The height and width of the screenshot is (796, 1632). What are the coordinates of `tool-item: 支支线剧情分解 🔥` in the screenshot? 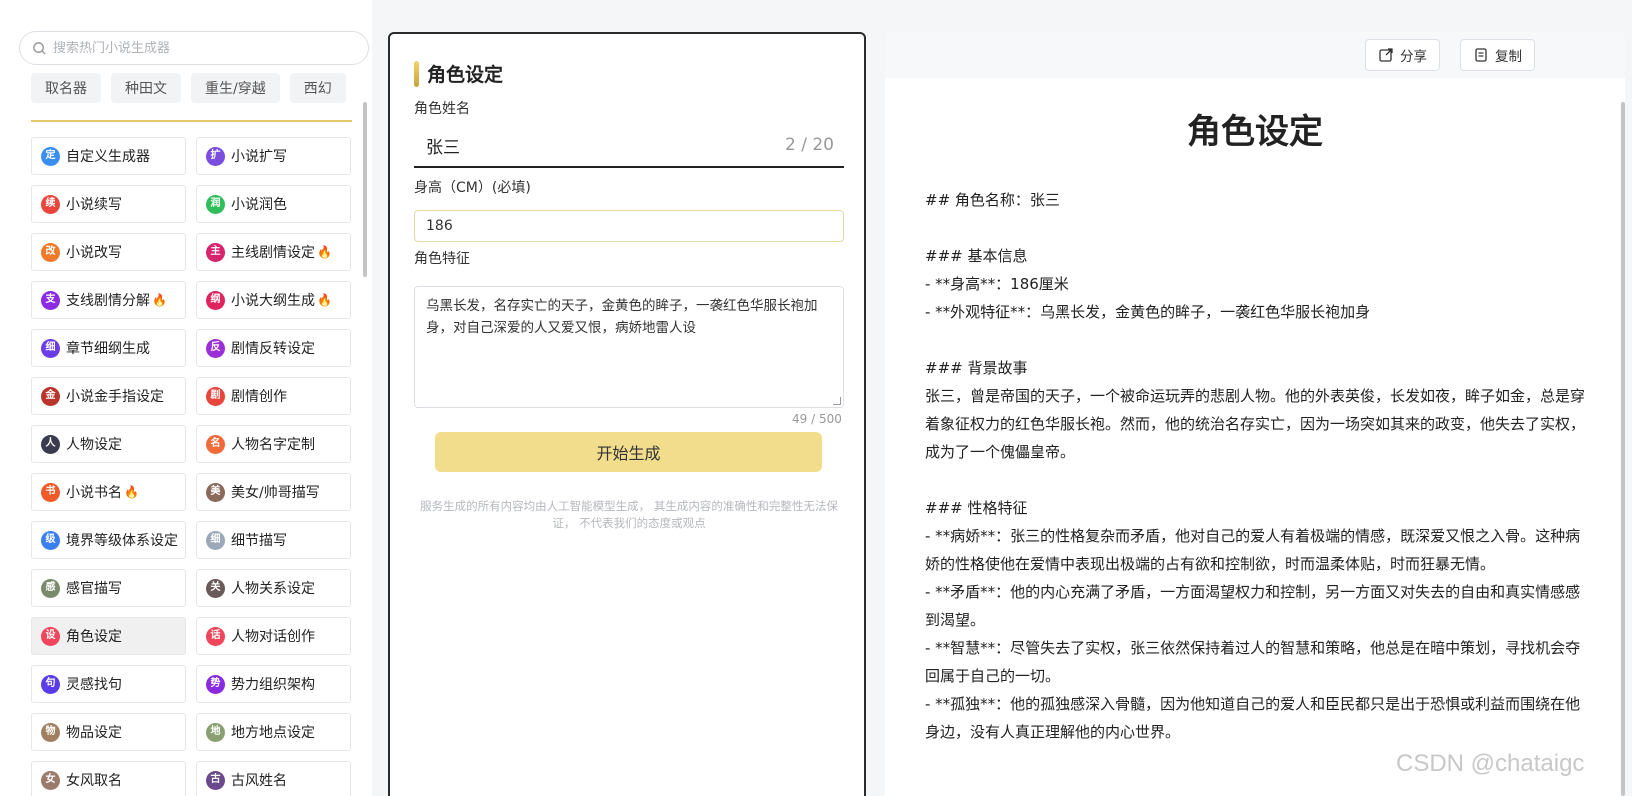 It's located at (108, 300).